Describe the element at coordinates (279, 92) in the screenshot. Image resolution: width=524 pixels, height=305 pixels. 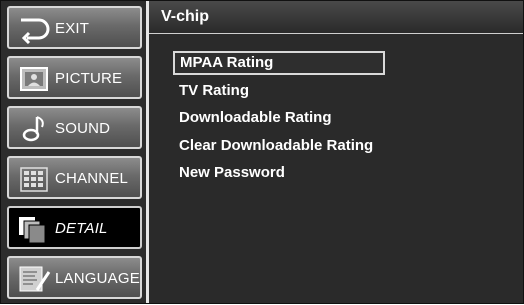
I see `menu-item-tv-rating: TV Rating` at that location.